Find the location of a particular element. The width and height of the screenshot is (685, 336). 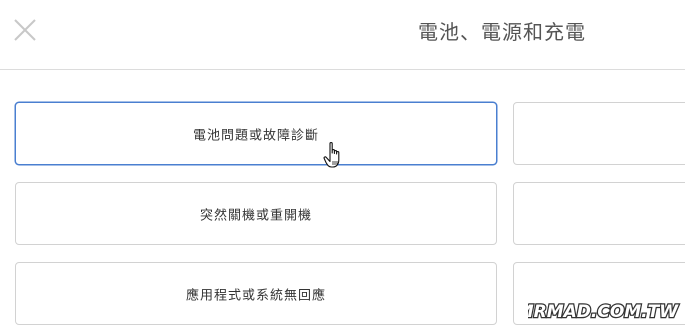

topic-card-app-unresponsive: 應用程式或系統無回應 is located at coordinates (256, 293).